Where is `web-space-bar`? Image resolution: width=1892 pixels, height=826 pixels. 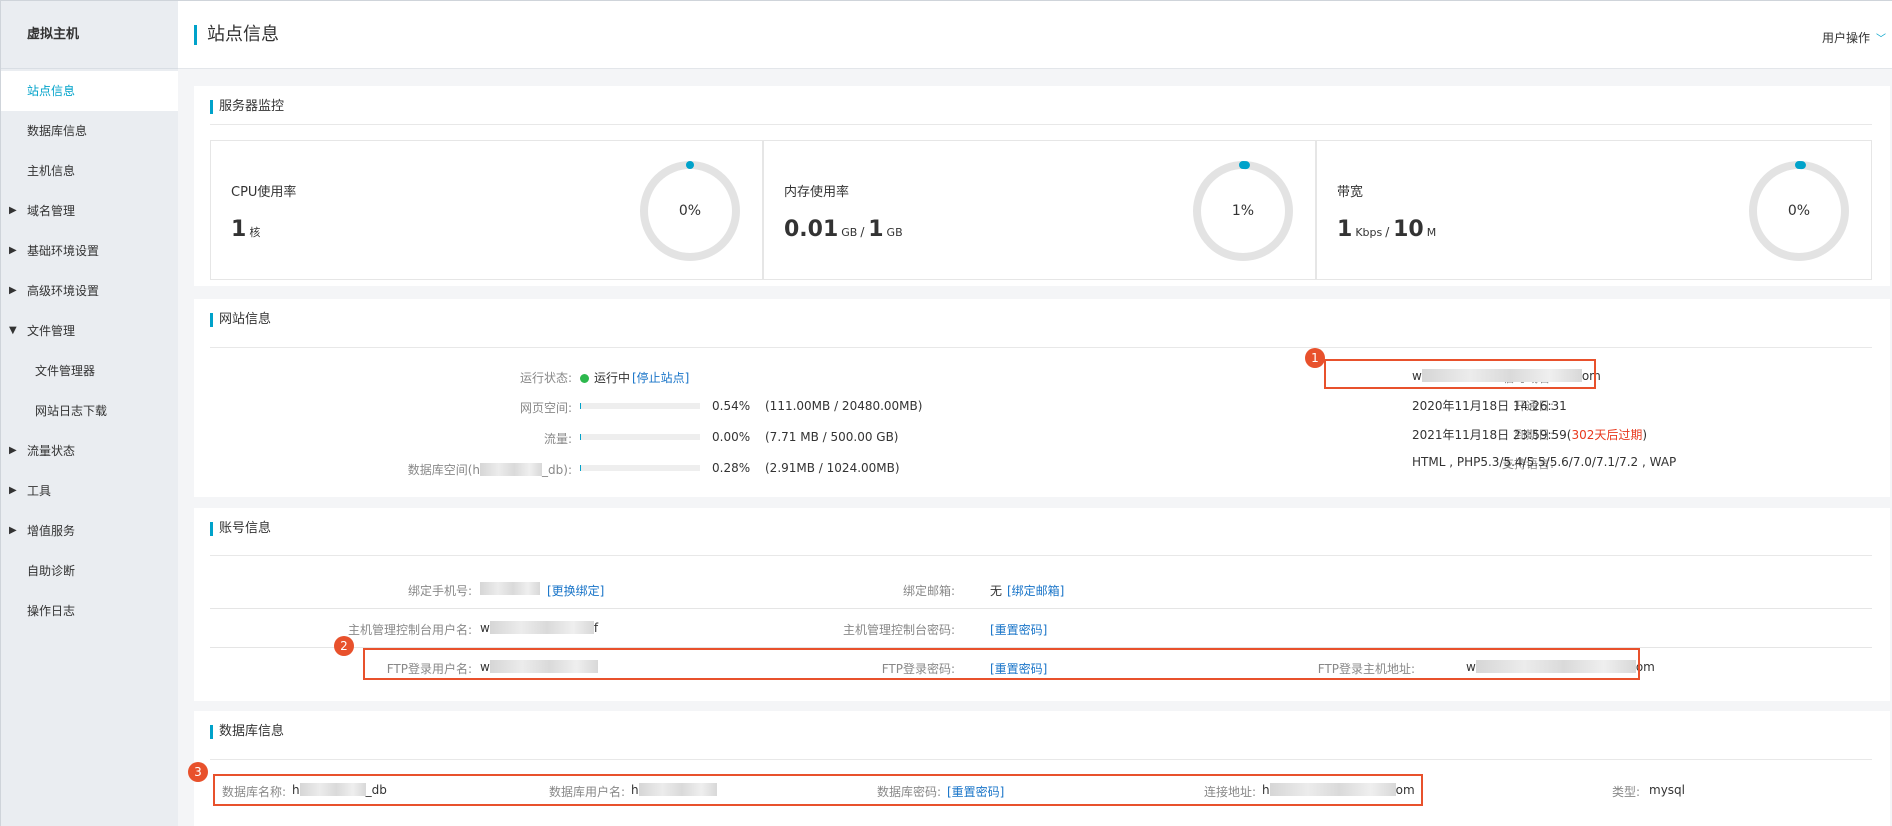
web-space-bar is located at coordinates (640, 406).